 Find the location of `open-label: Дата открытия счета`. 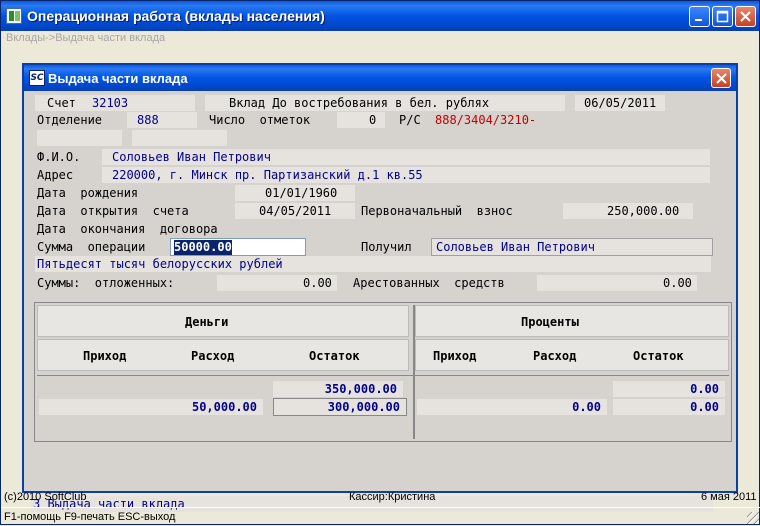

open-label: Дата открытия счета is located at coordinates (113, 211).